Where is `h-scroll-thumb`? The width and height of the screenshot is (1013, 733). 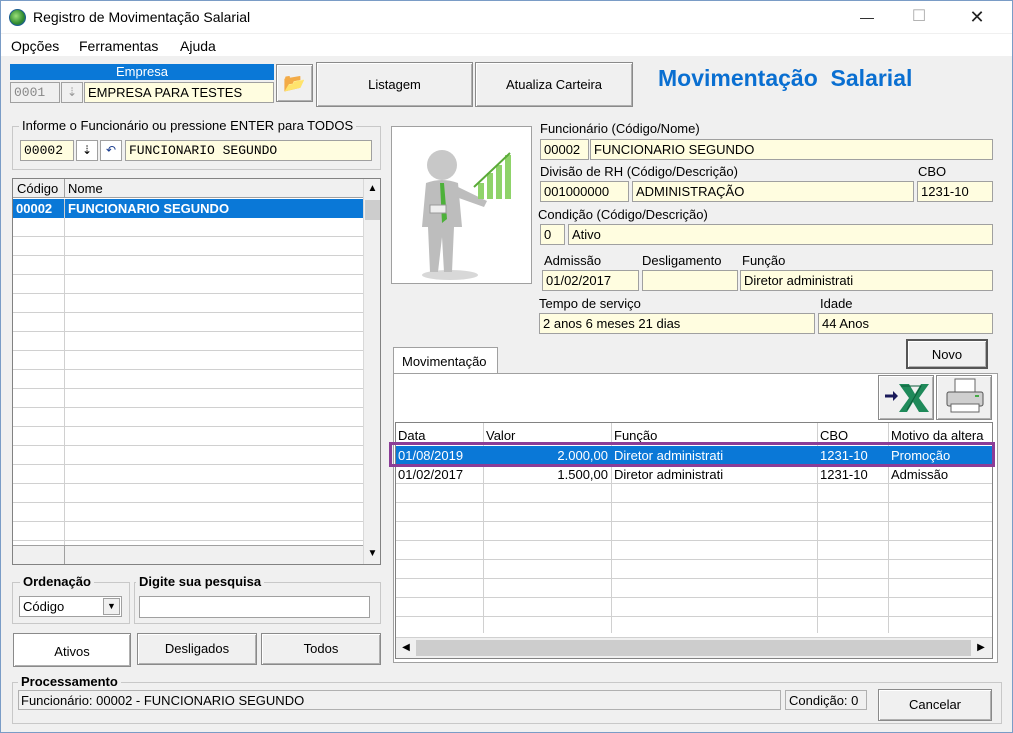
h-scroll-thumb is located at coordinates (693, 648).